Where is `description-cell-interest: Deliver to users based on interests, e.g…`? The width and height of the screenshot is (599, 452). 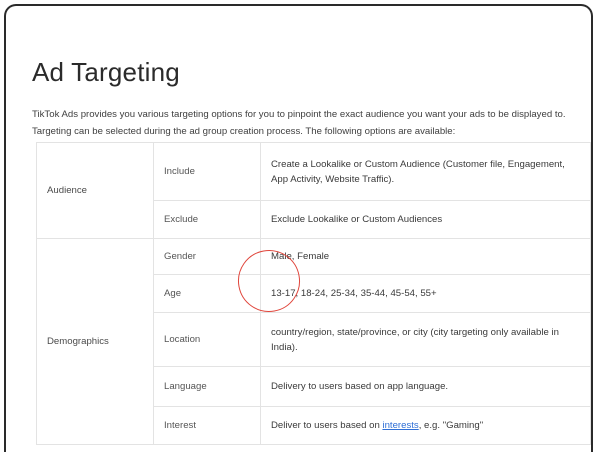 description-cell-interest: Deliver to users based on interests, e.g… is located at coordinates (425, 425).